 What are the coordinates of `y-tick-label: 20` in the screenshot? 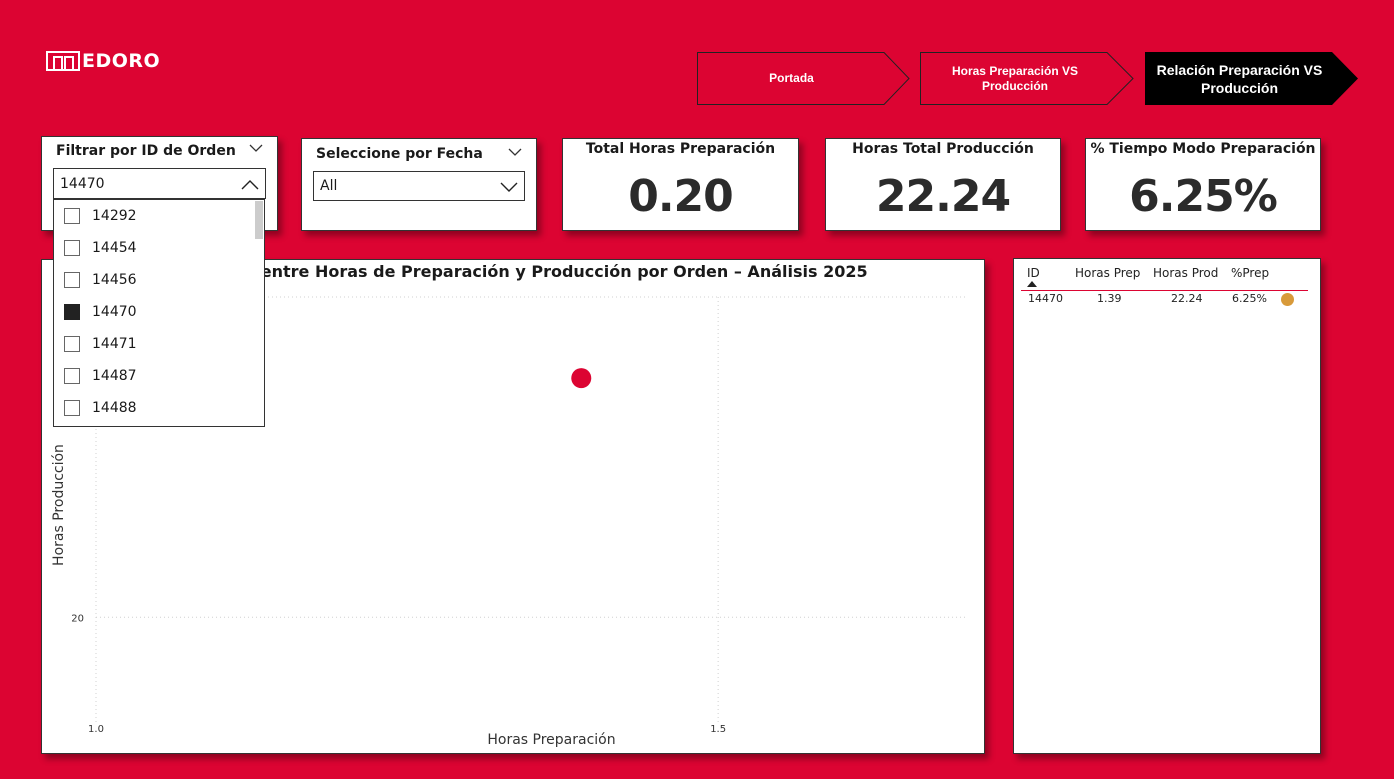 It's located at (77, 618).